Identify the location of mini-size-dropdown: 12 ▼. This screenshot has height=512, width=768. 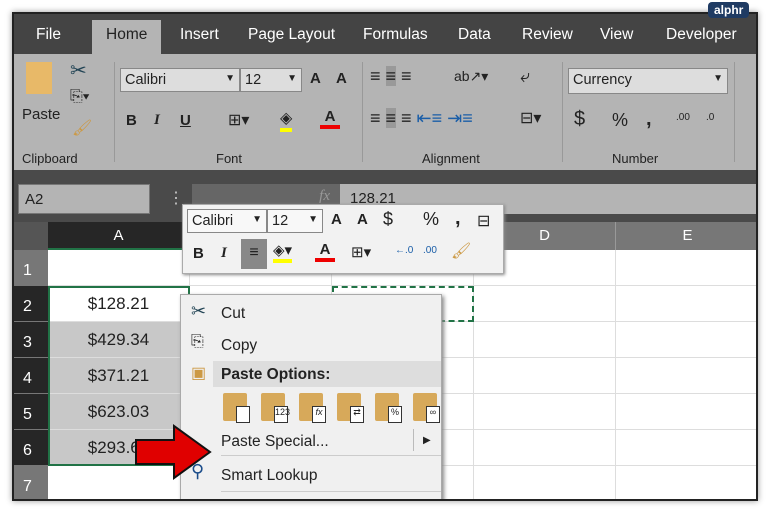
(295, 221).